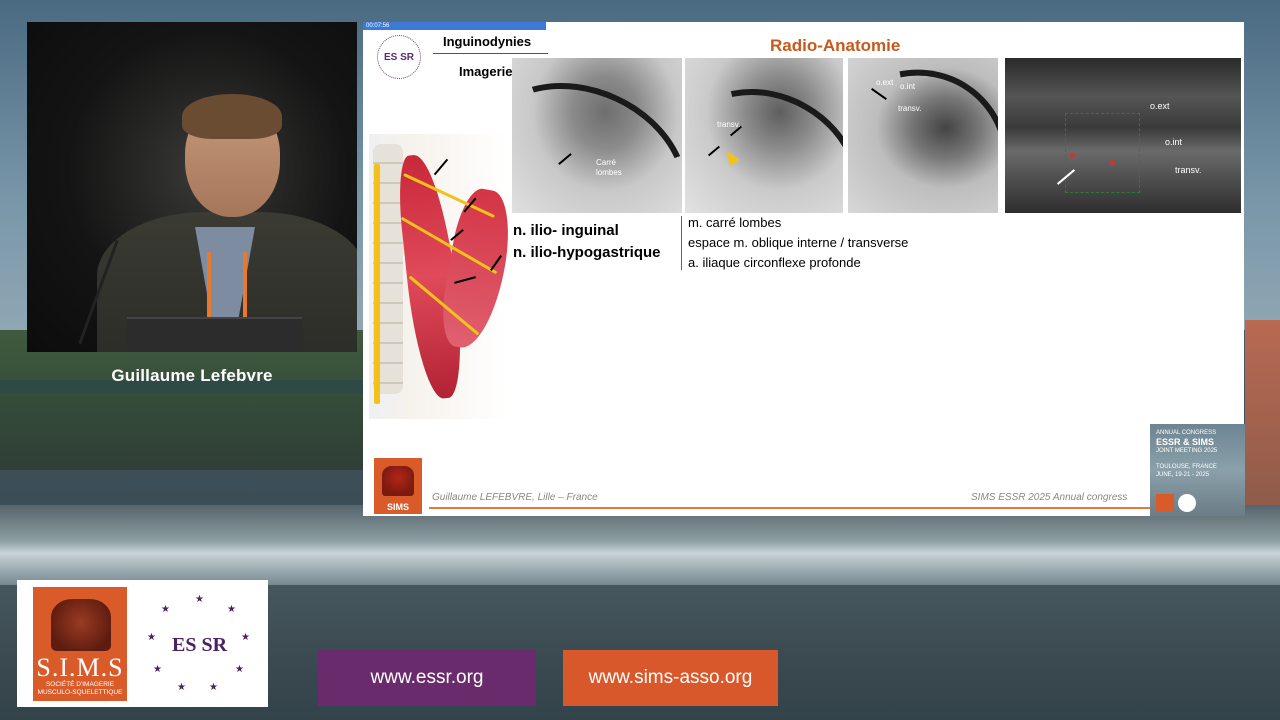 This screenshot has width=1280, height=720. Describe the element at coordinates (192, 187) in the screenshot. I see `speaker-video` at that location.